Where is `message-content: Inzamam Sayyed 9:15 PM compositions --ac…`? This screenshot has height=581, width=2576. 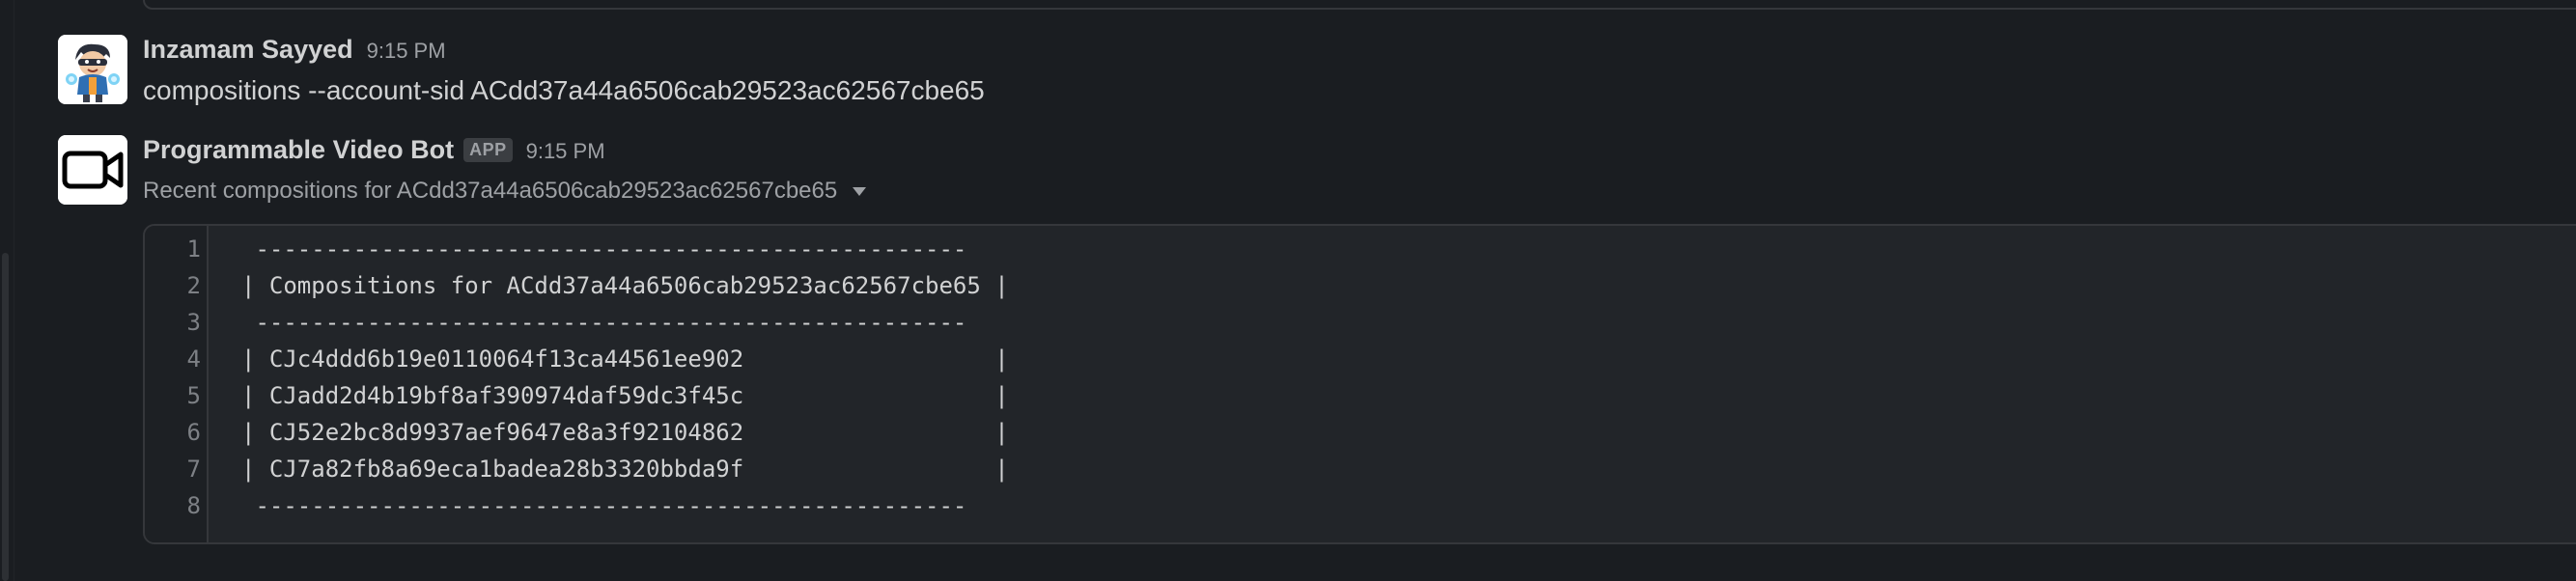
message-content: Inzamam Sayyed 9:15 PM compositions --ac… is located at coordinates (564, 70).